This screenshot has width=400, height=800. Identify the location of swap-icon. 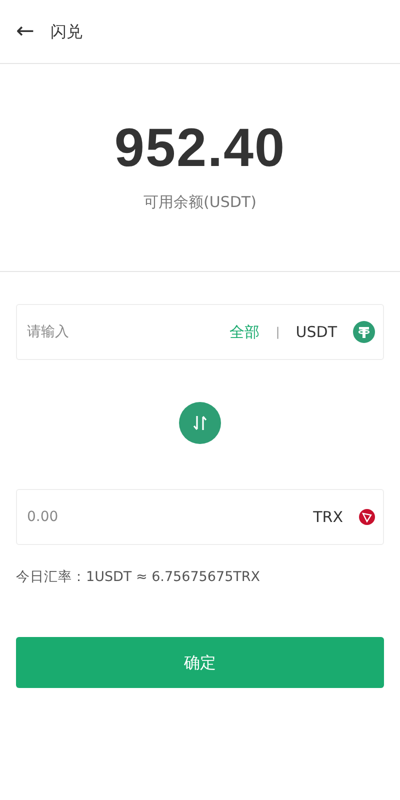
(200, 423).